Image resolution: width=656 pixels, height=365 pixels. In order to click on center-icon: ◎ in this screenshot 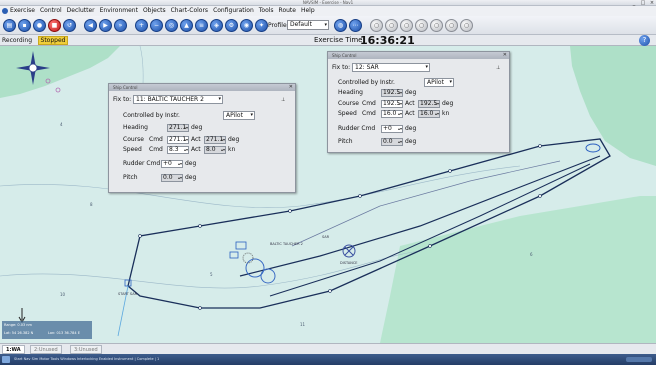, I will do `click(171, 25)`.